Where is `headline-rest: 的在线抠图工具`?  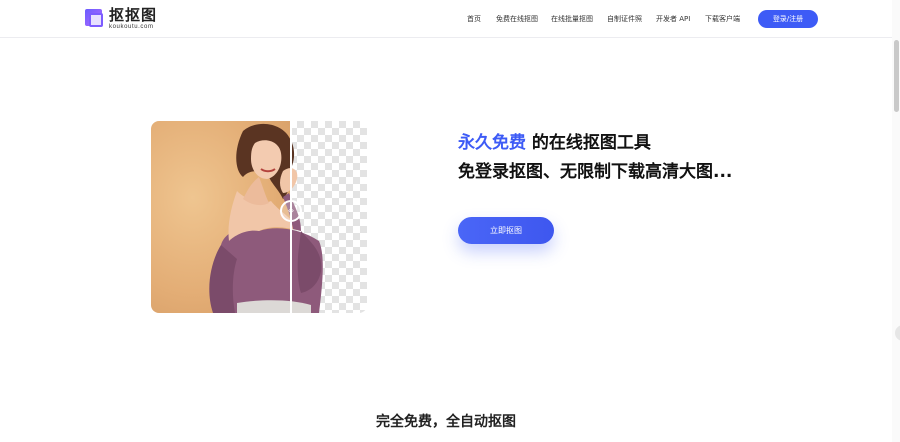 headline-rest: 的在线抠图工具 is located at coordinates (588, 143).